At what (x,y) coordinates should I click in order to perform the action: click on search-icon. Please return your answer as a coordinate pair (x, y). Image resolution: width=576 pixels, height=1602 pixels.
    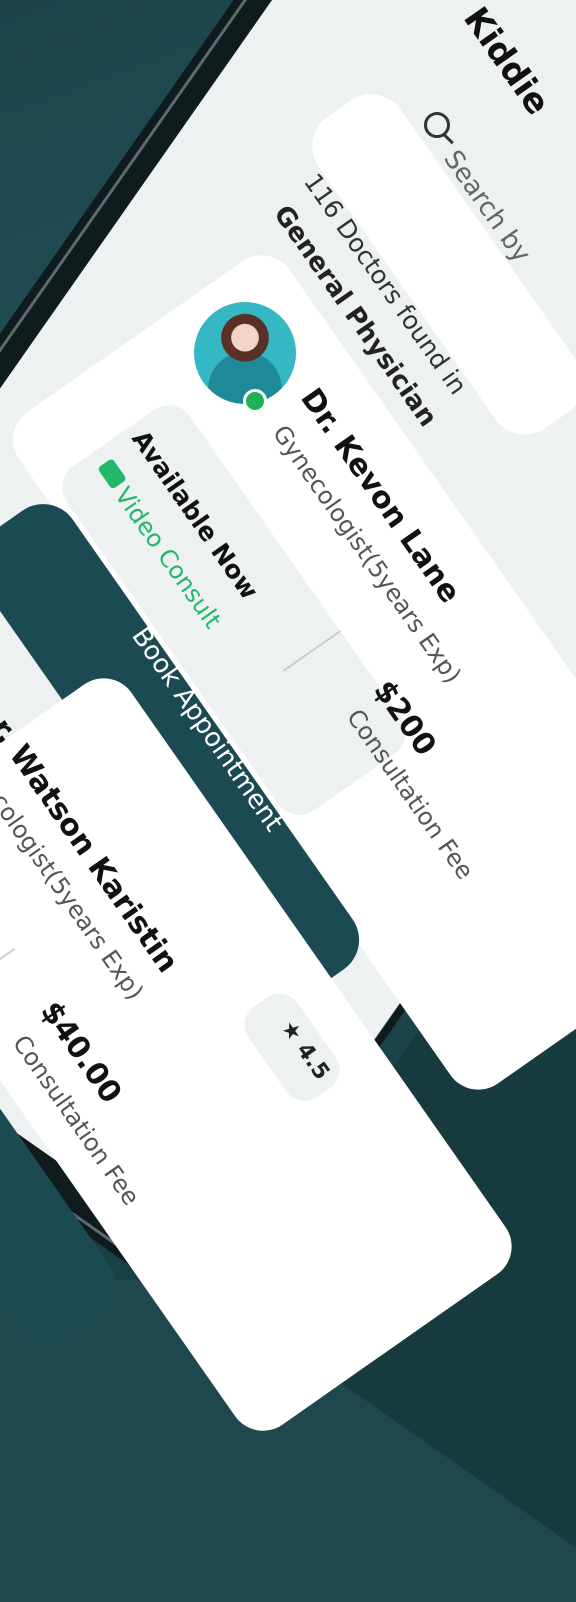
    Looking at the image, I should click on (437, 125).